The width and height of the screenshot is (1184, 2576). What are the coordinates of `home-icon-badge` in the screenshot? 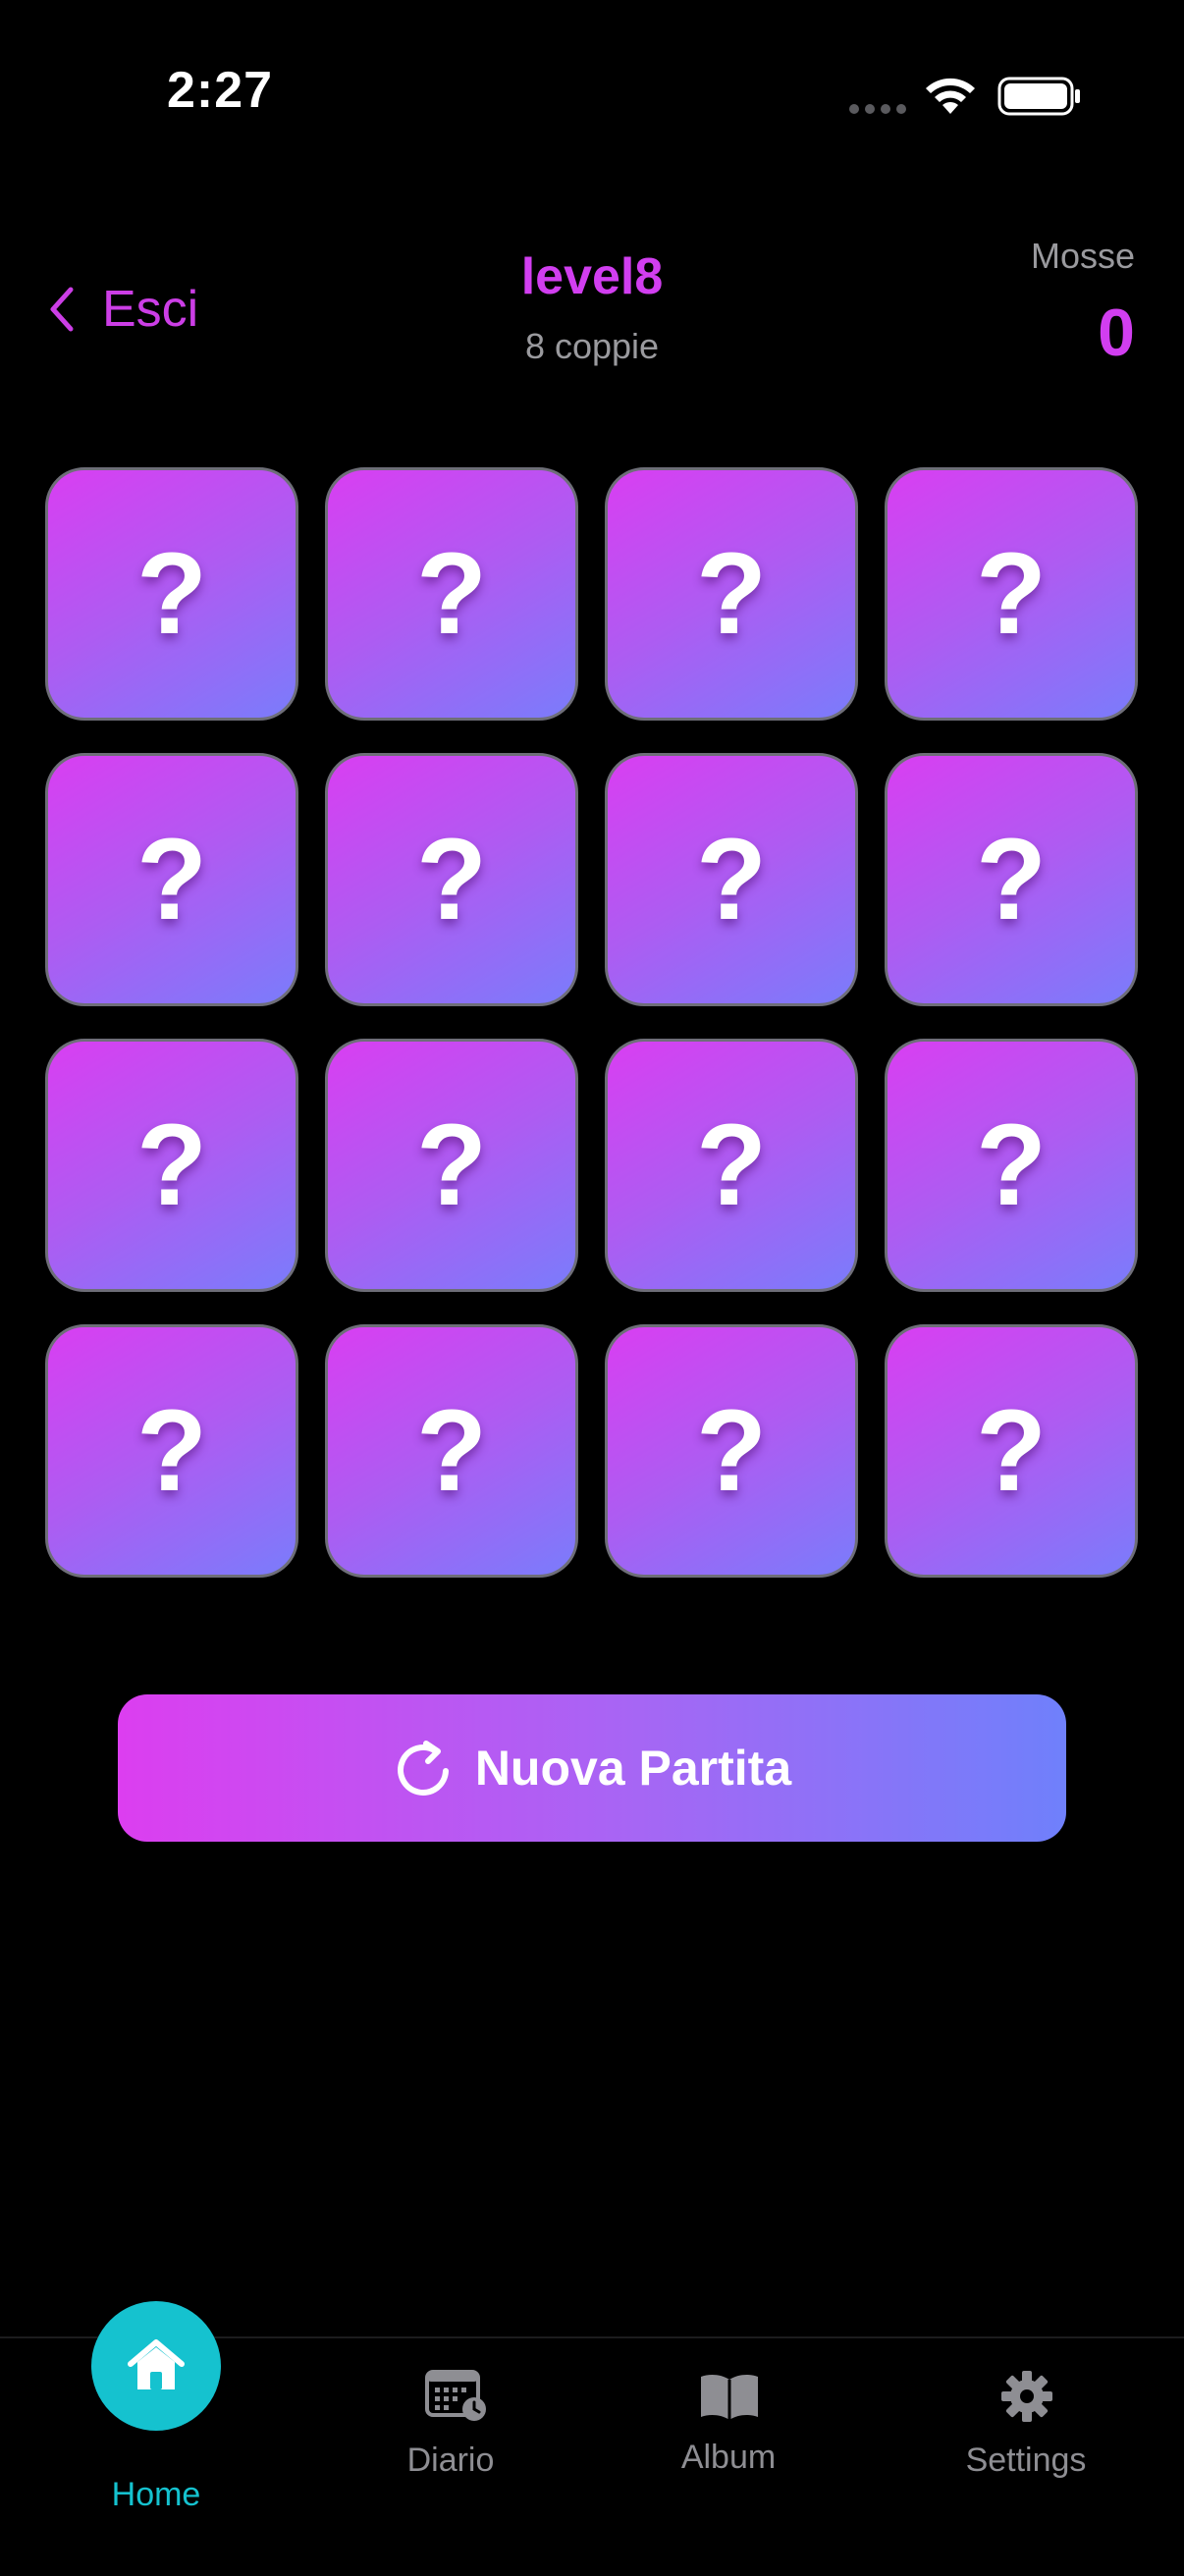 It's located at (156, 2366).